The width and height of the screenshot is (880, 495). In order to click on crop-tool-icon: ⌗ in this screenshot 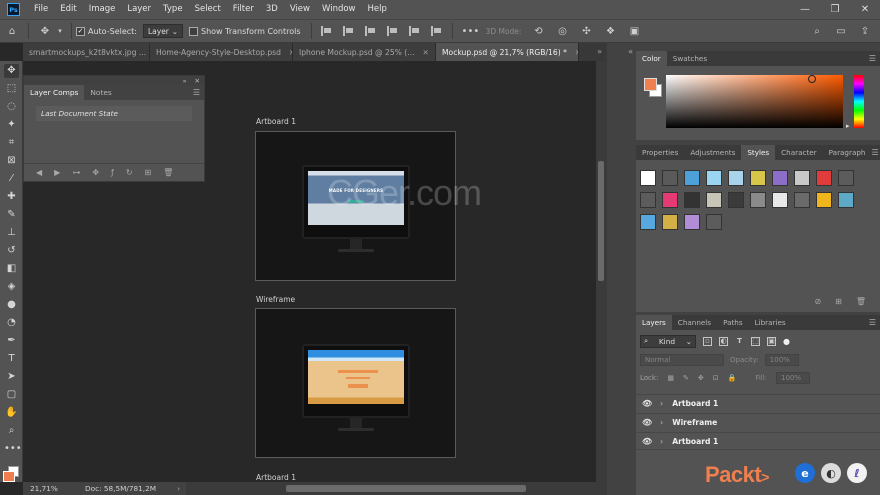, I will do `click(11, 143)`.